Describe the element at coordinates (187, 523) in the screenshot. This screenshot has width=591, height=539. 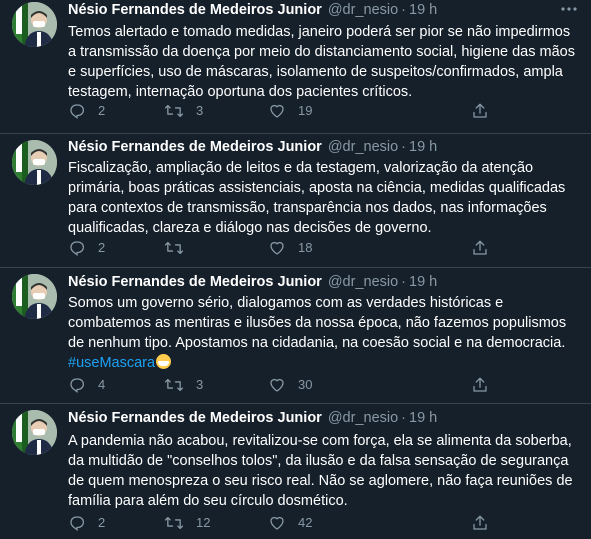
I see `retweet-button: 12` at that location.